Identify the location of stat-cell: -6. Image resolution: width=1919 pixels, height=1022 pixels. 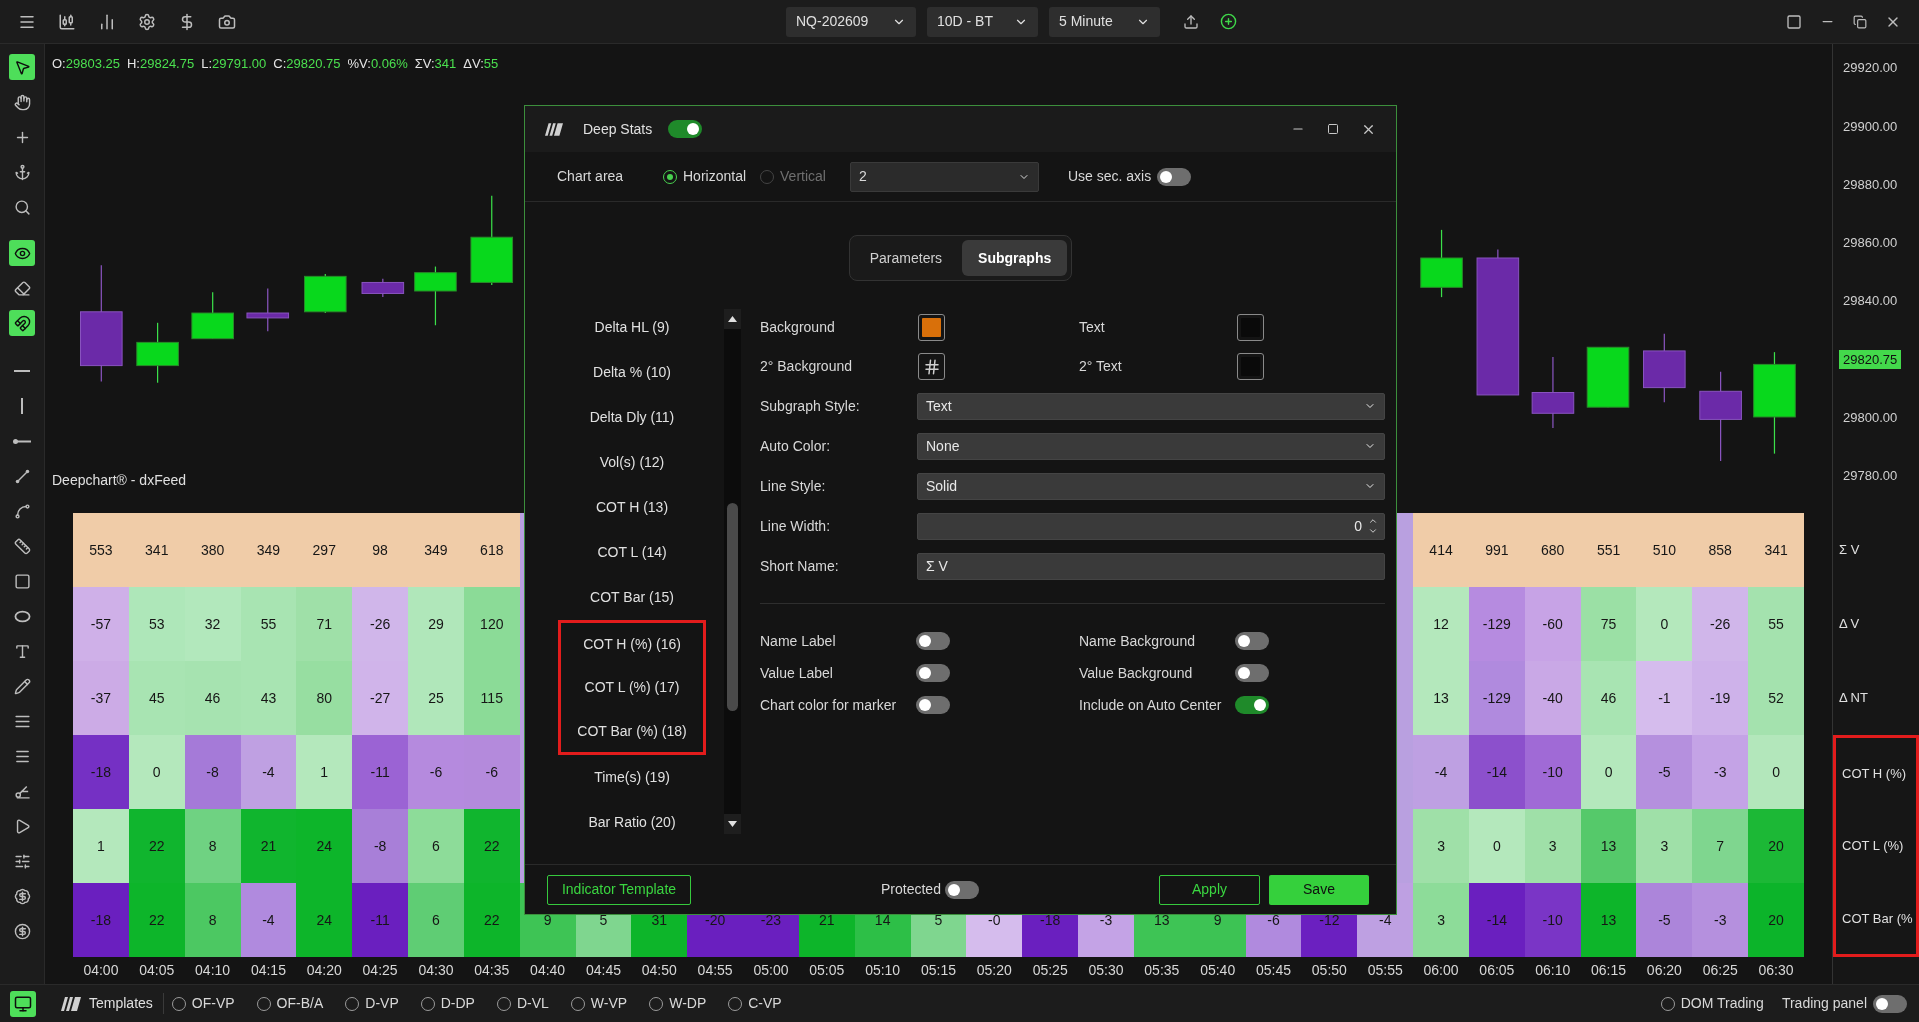
(436, 772).